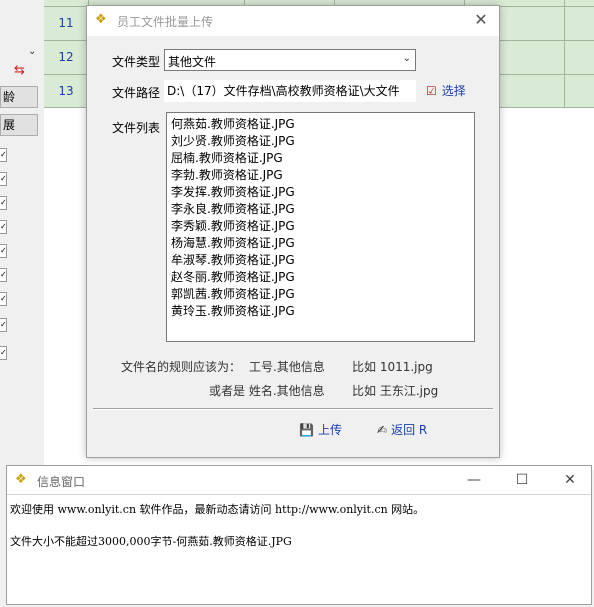 The width and height of the screenshot is (594, 607). What do you see at coordinates (66, 57) in the screenshot?
I see `row-number: 12` at bounding box center [66, 57].